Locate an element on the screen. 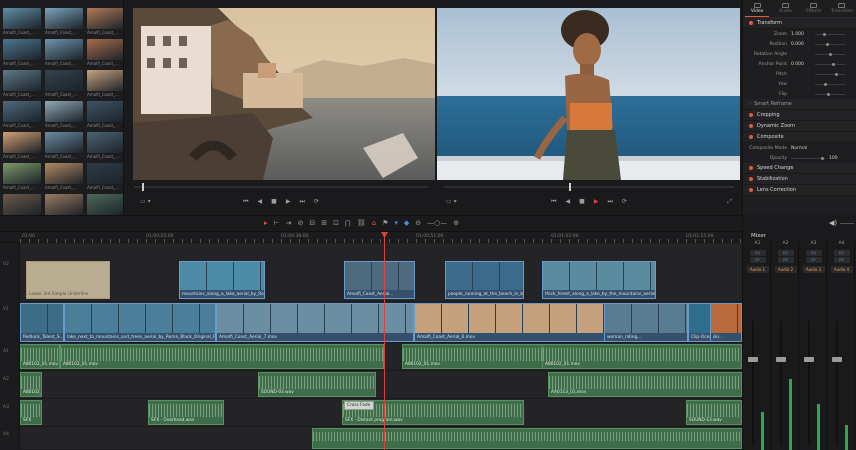 Image resolution: width=856 pixels, height=450 pixels. volume-slider is located at coordinates (847, 223).